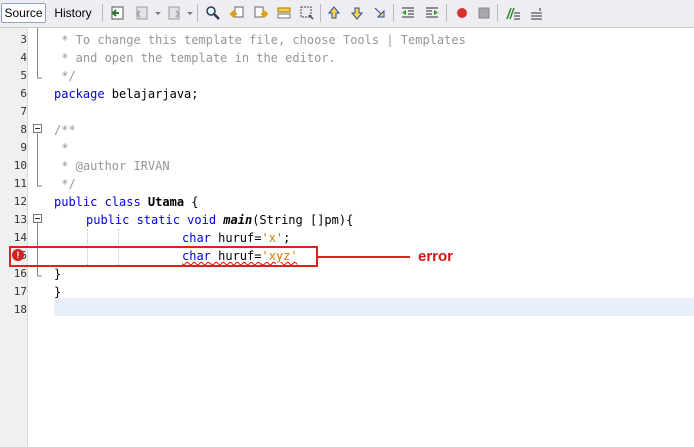 The width and height of the screenshot is (694, 447). I want to click on forward-icon, so click(174, 13).